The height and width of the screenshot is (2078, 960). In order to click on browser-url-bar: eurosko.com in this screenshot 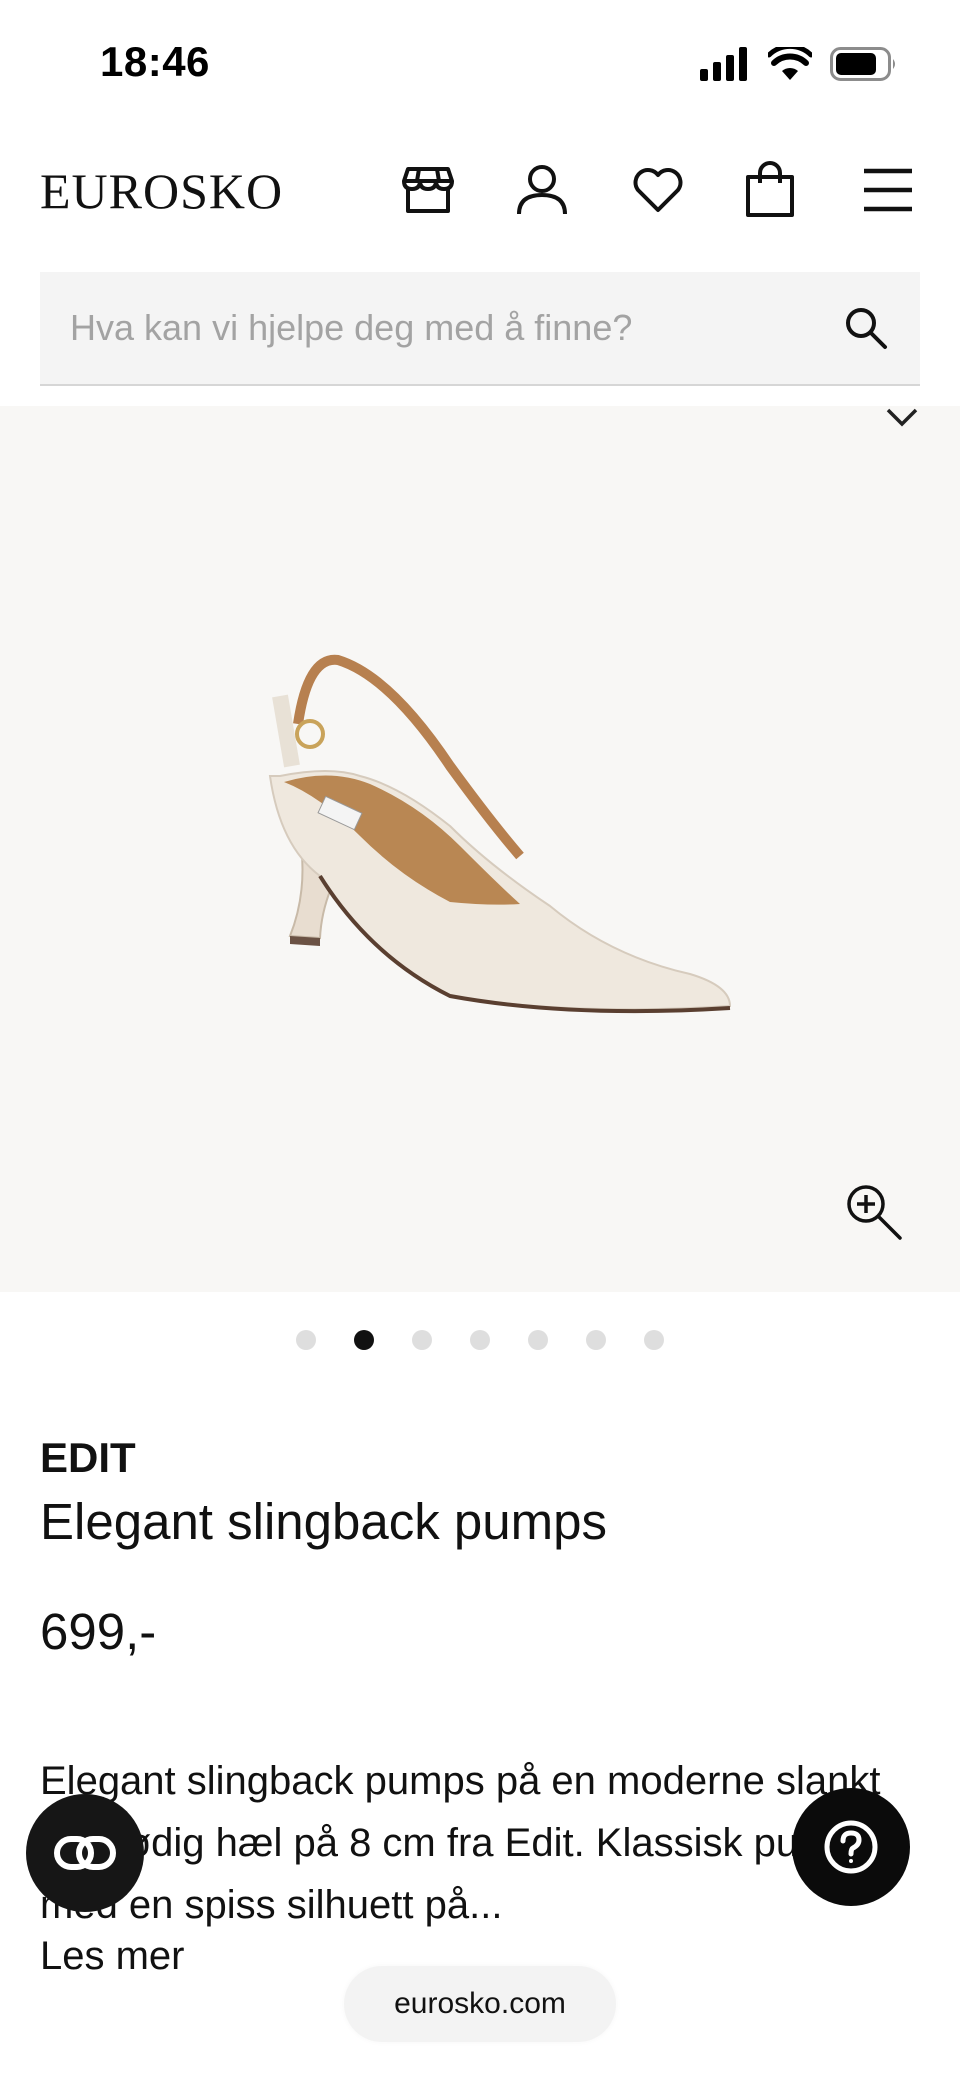, I will do `click(480, 2004)`.